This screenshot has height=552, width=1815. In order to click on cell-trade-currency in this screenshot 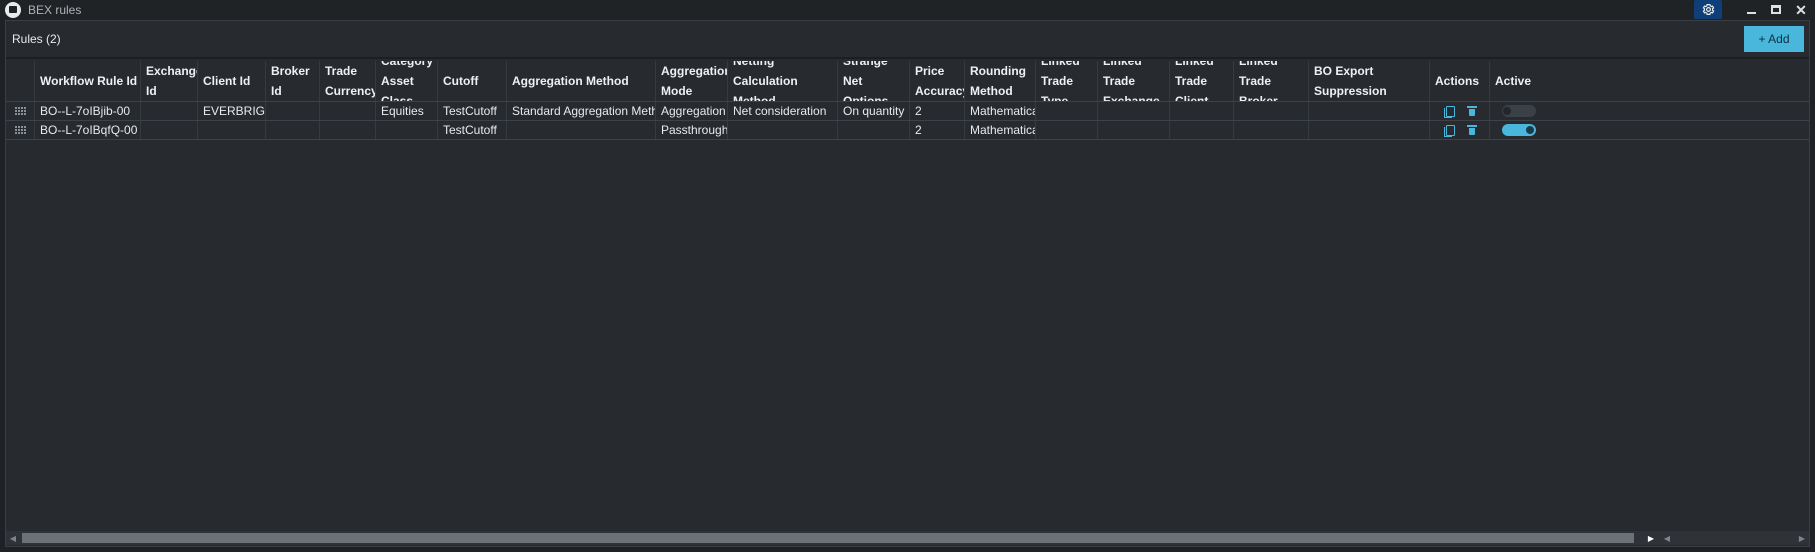, I will do `click(348, 130)`.